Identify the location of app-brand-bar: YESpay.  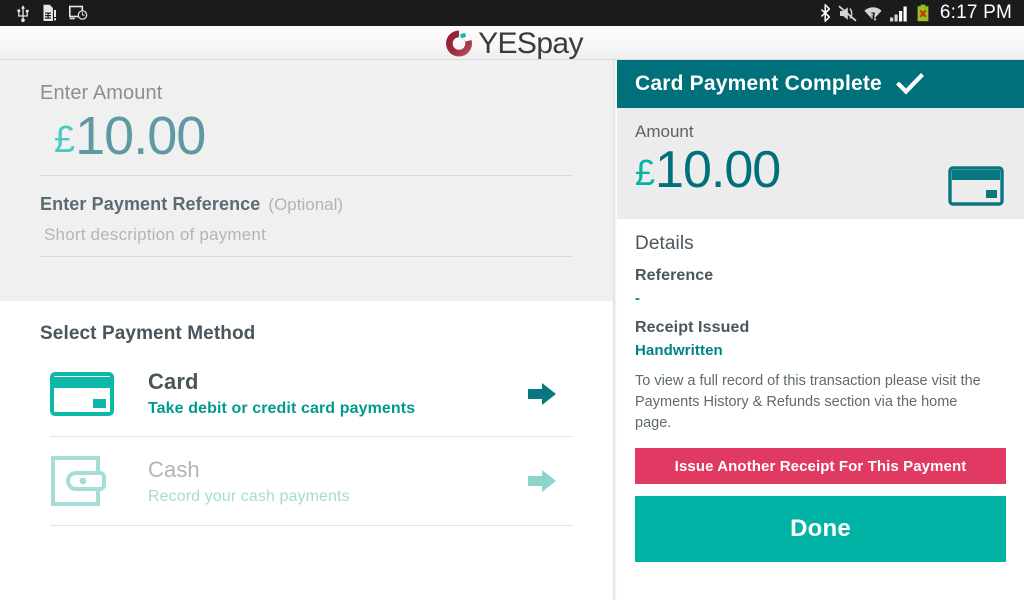
(512, 43).